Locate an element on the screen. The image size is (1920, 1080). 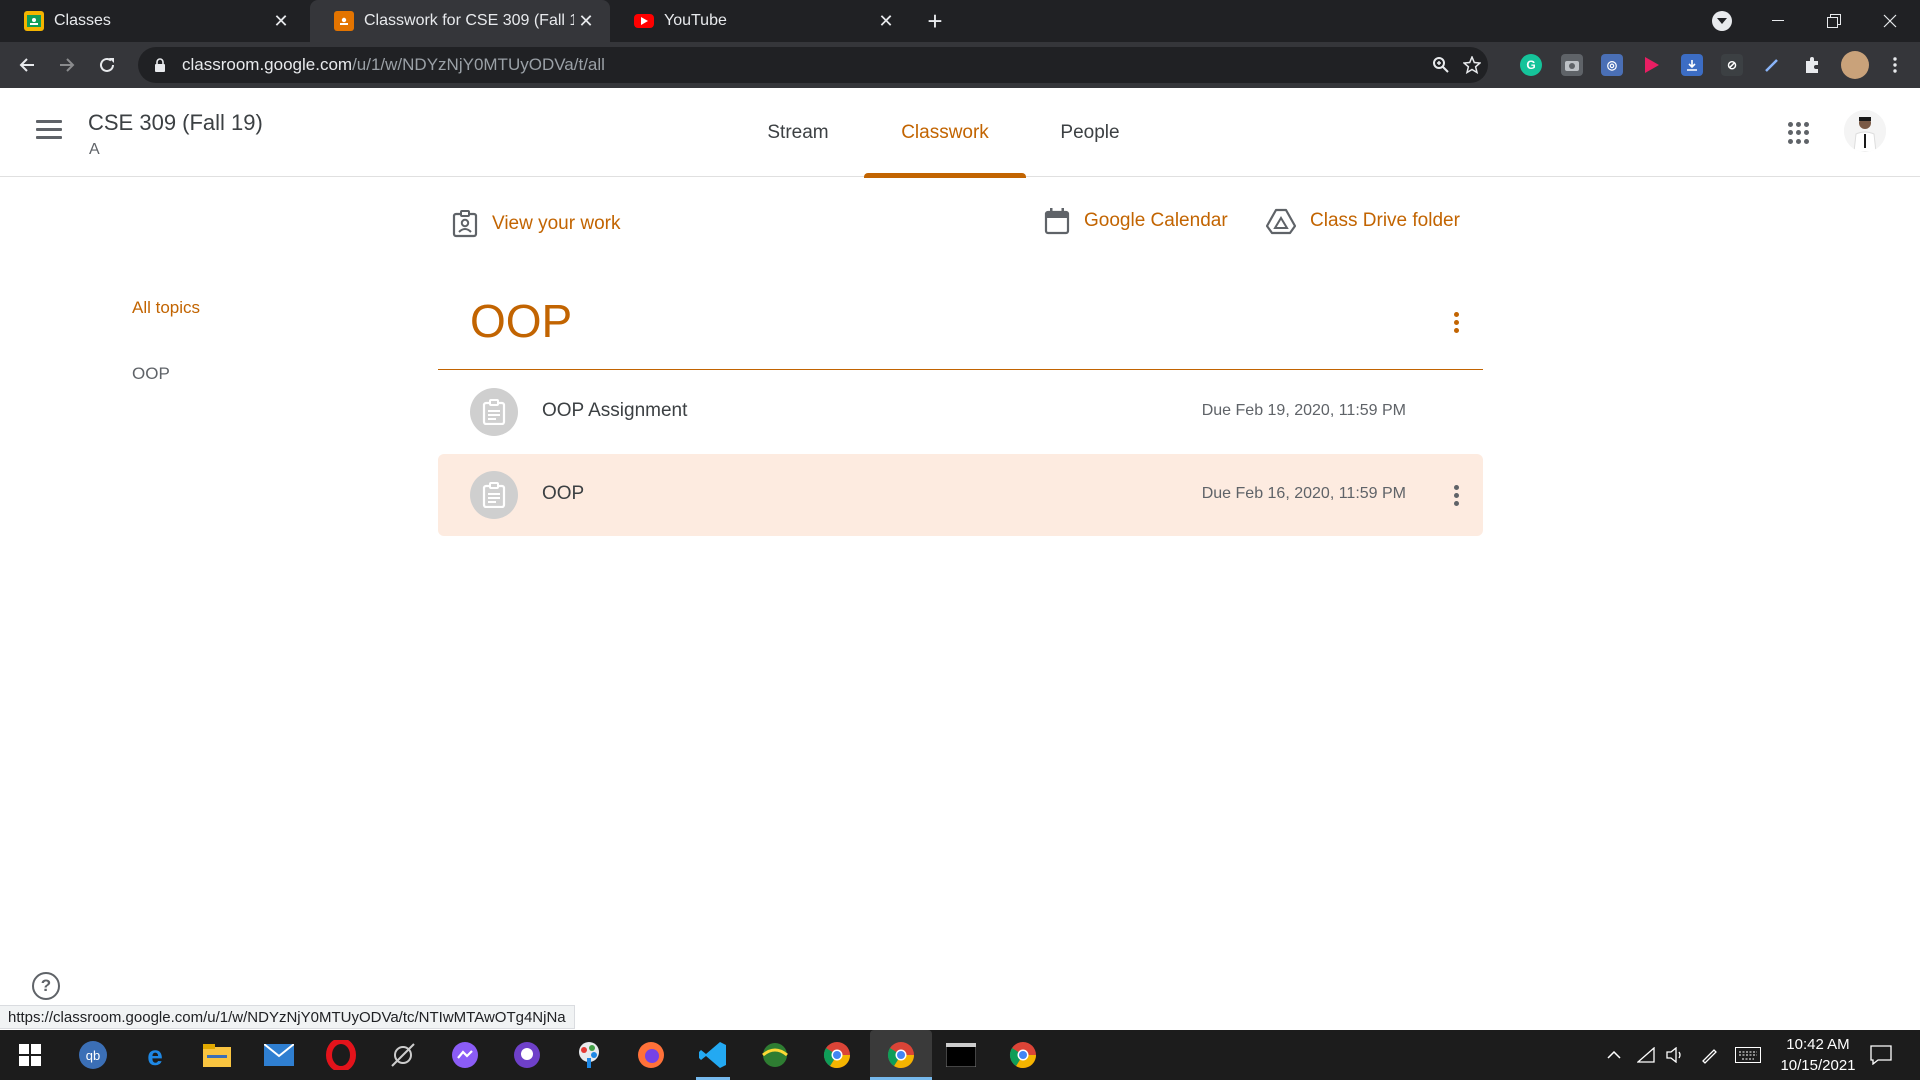
restore-icon is located at coordinates (1834, 21).